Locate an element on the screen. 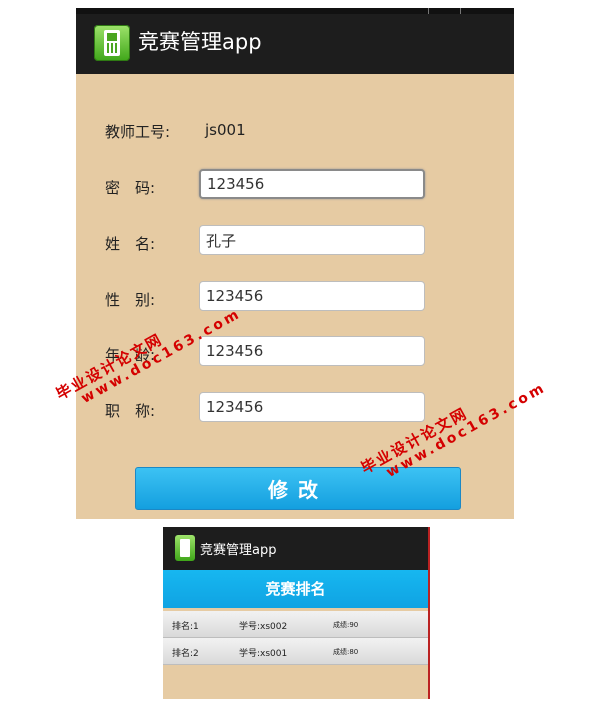 This screenshot has height=711, width=595. modify-button: 修改 is located at coordinates (298, 488).